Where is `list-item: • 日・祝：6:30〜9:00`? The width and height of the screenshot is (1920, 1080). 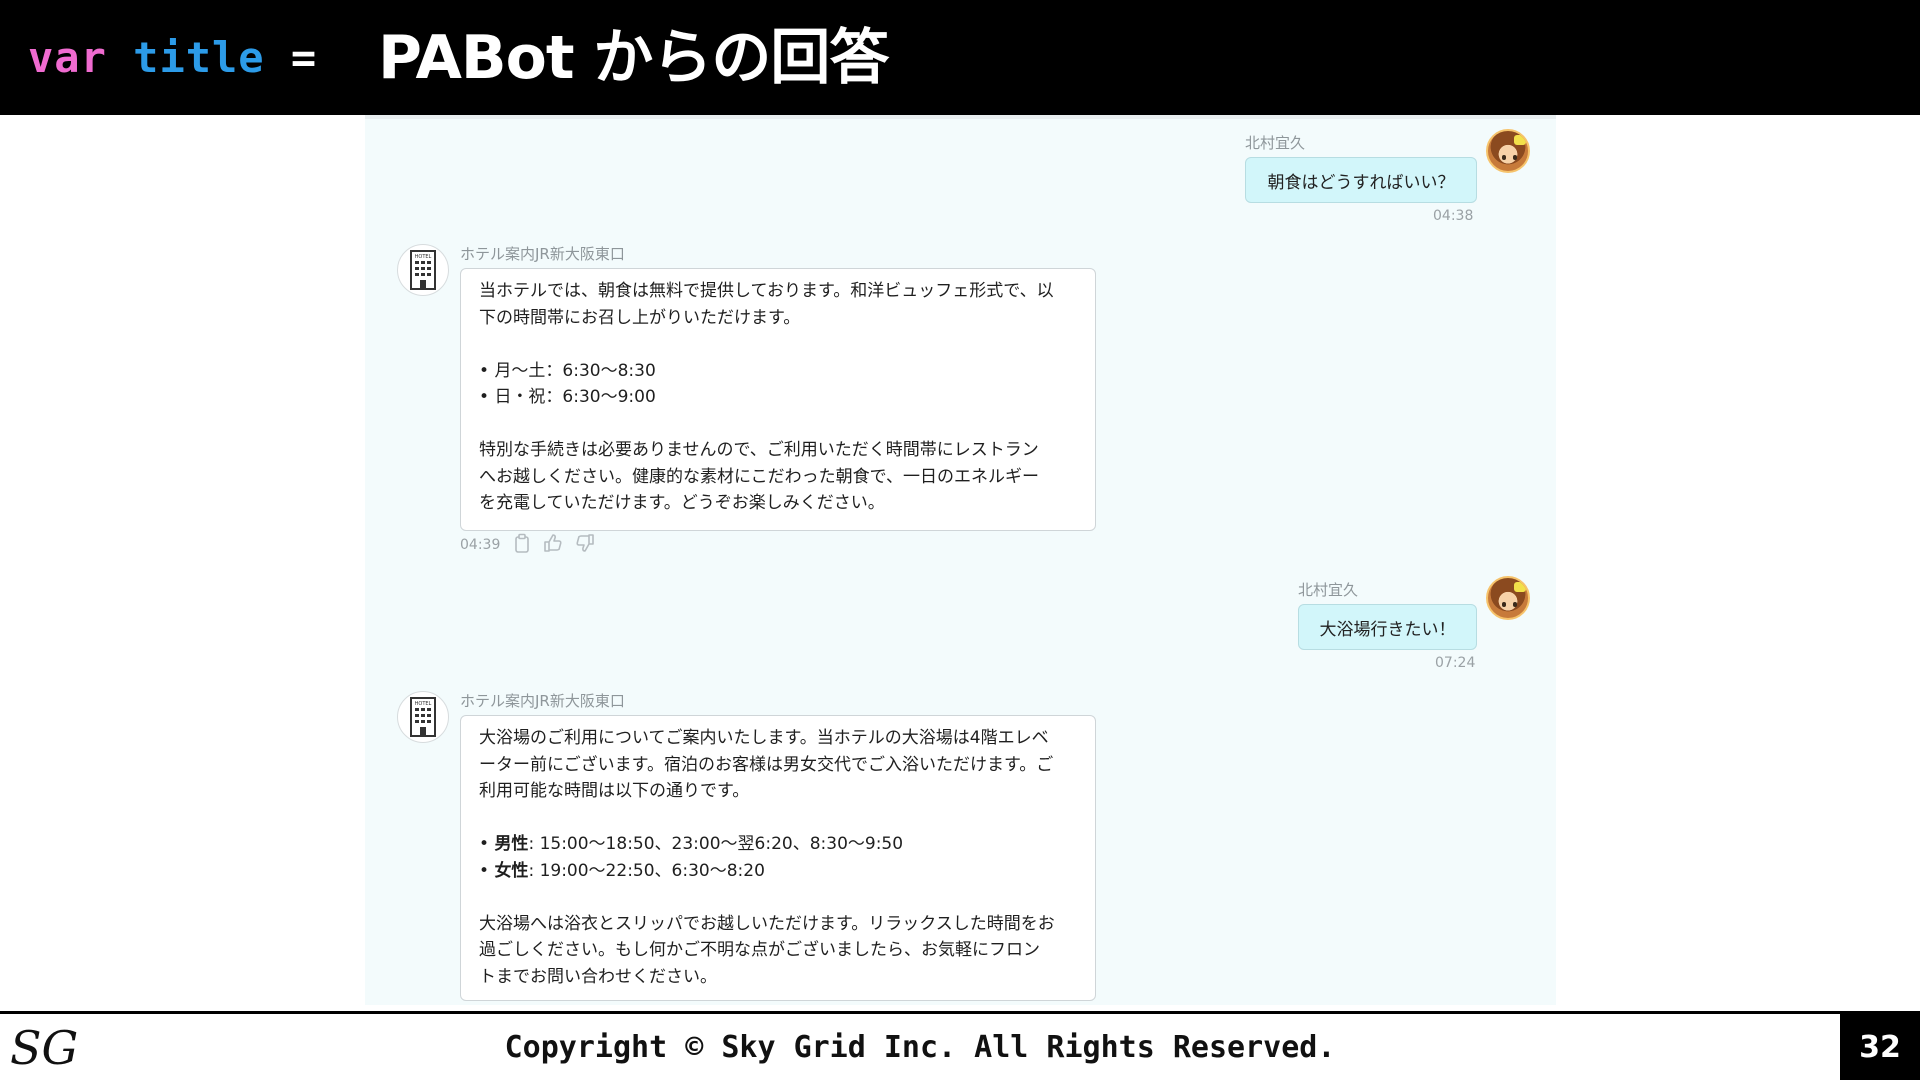 list-item: • 日・祝：6:30〜9:00 is located at coordinates (567, 397).